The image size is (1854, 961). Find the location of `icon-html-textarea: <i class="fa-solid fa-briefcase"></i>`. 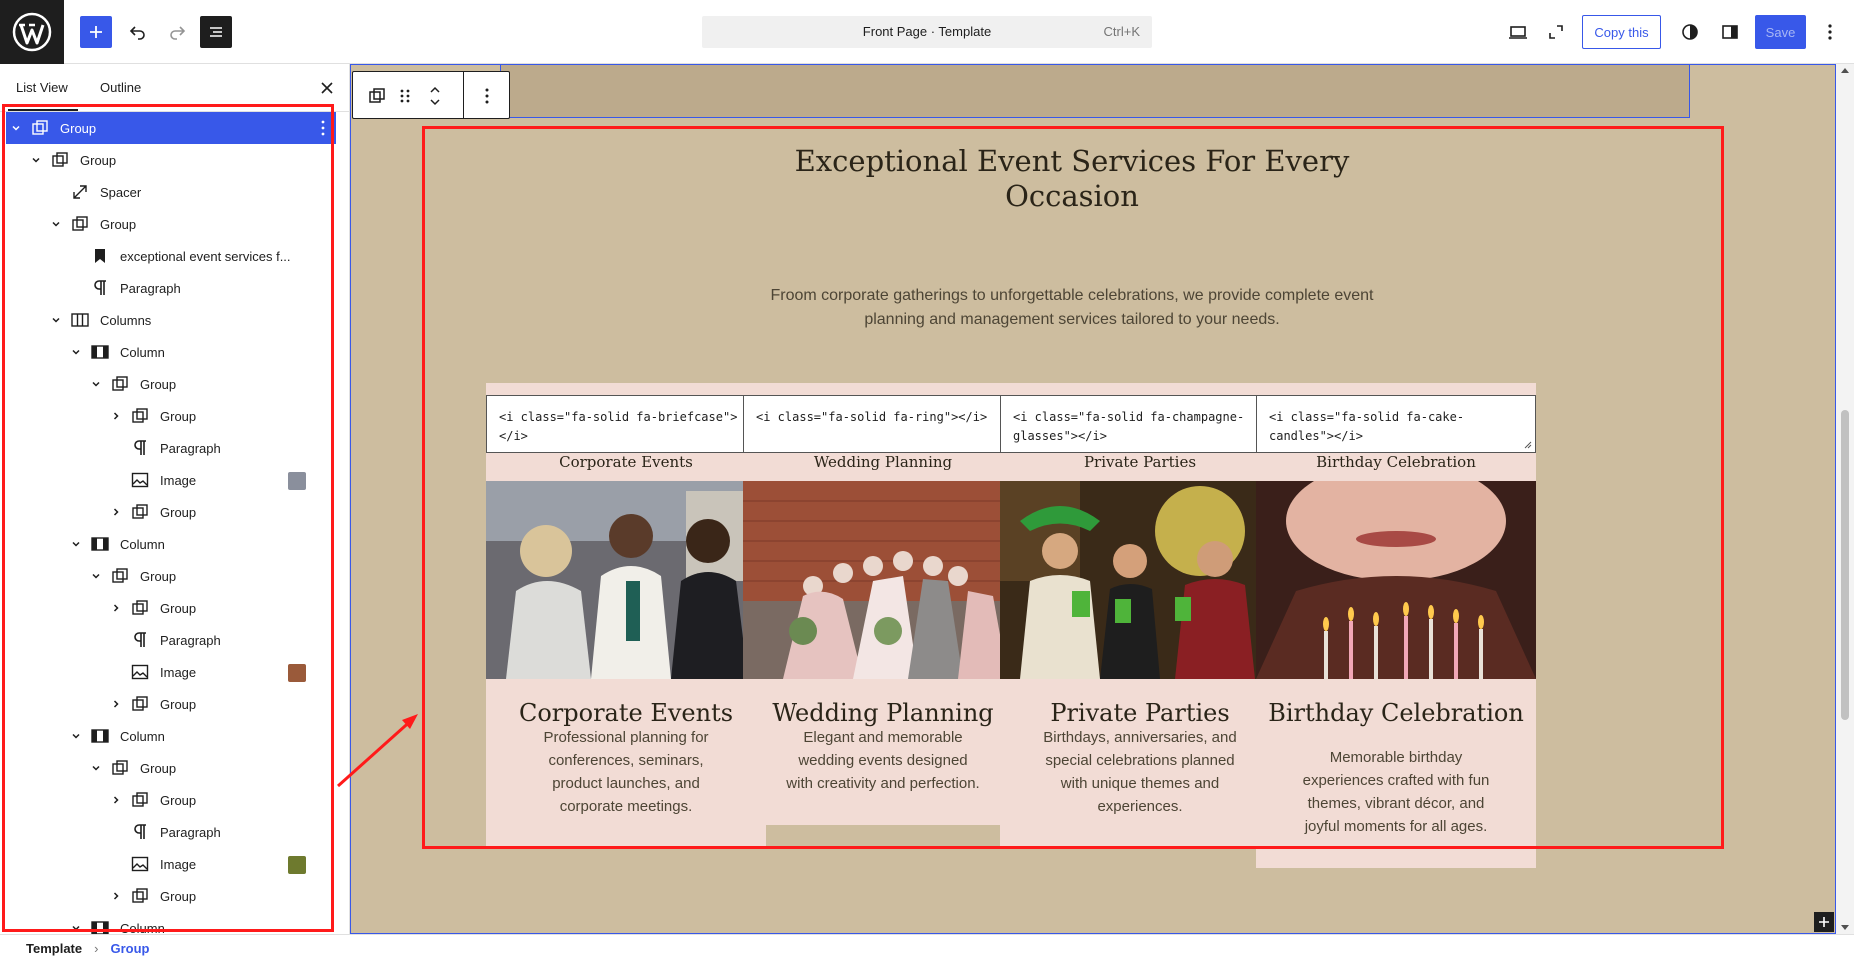

icon-html-textarea: <i class="fa-solid fa-briefcase"></i> is located at coordinates (626, 424).